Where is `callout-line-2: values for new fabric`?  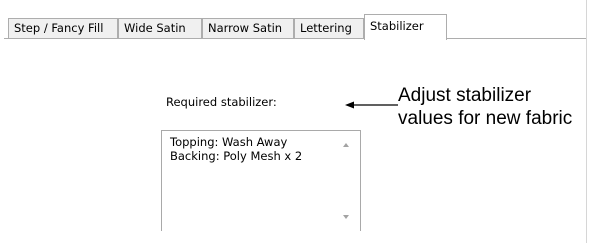
callout-line-2: values for new fabric is located at coordinates (485, 118).